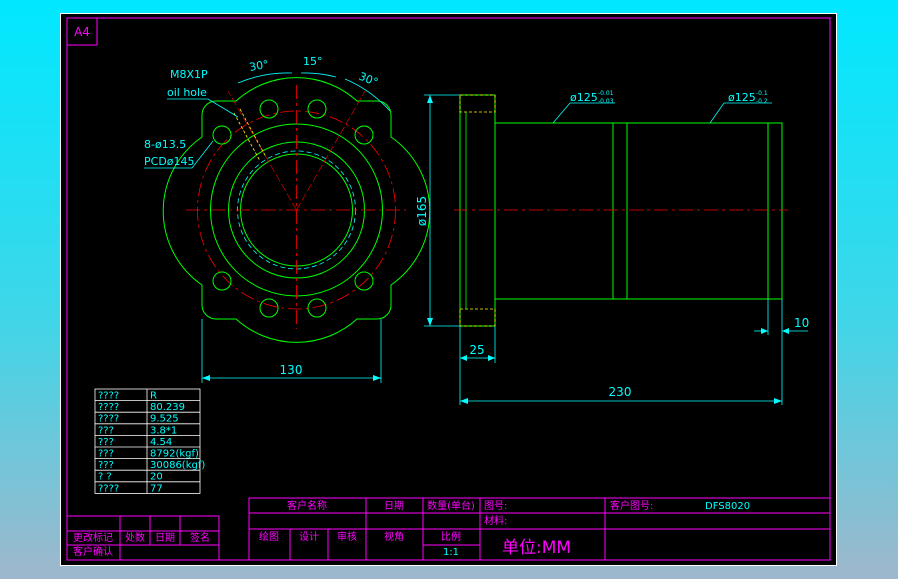 This screenshot has width=898, height=579. Describe the element at coordinates (451, 536) in the screenshot. I see `tb-scale-label: 比例` at that location.